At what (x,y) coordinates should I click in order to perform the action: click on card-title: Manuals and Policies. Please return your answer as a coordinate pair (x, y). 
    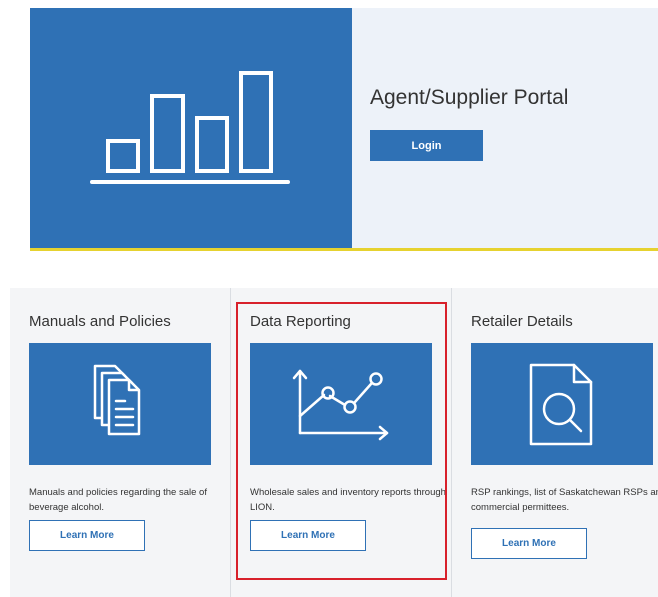
    Looking at the image, I should click on (100, 321).